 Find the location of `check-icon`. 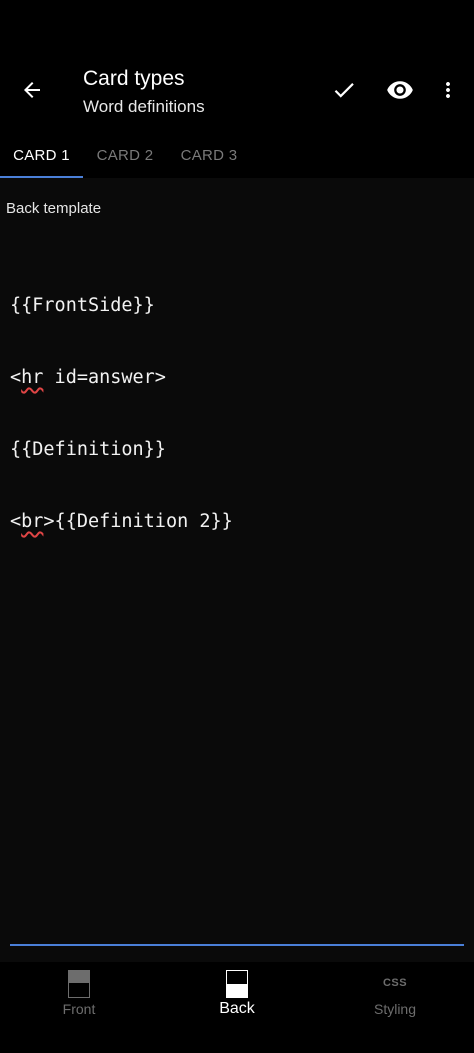

check-icon is located at coordinates (344, 90).